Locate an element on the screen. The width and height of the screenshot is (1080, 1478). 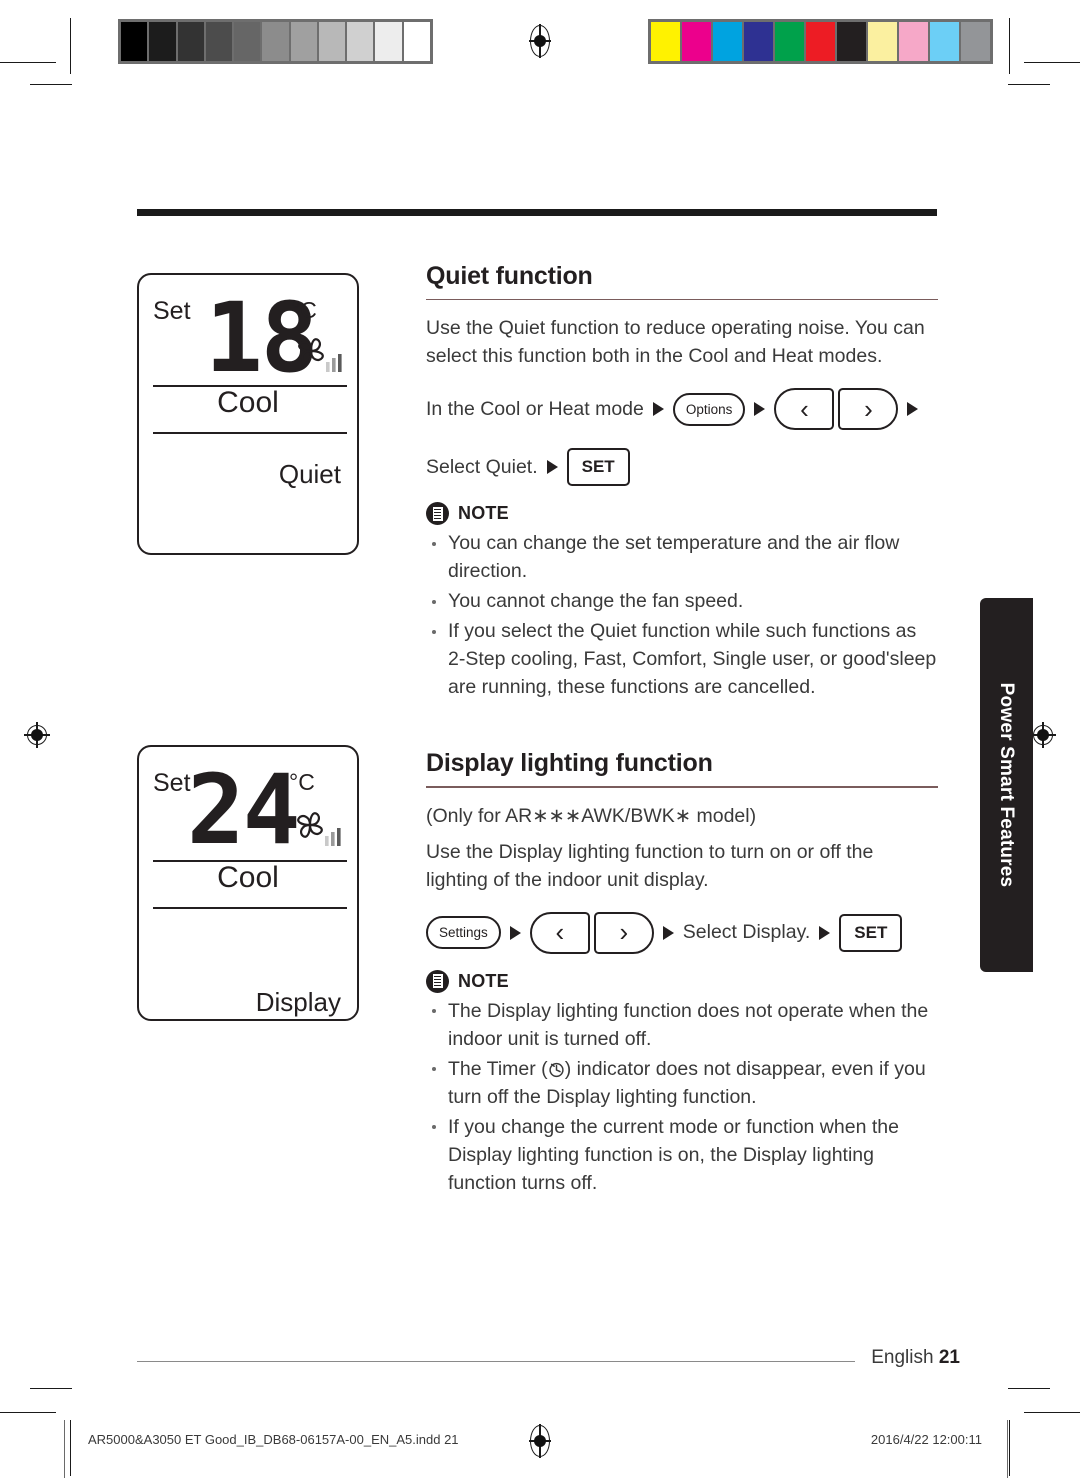
registration-mark-top is located at coordinates (540, 41).